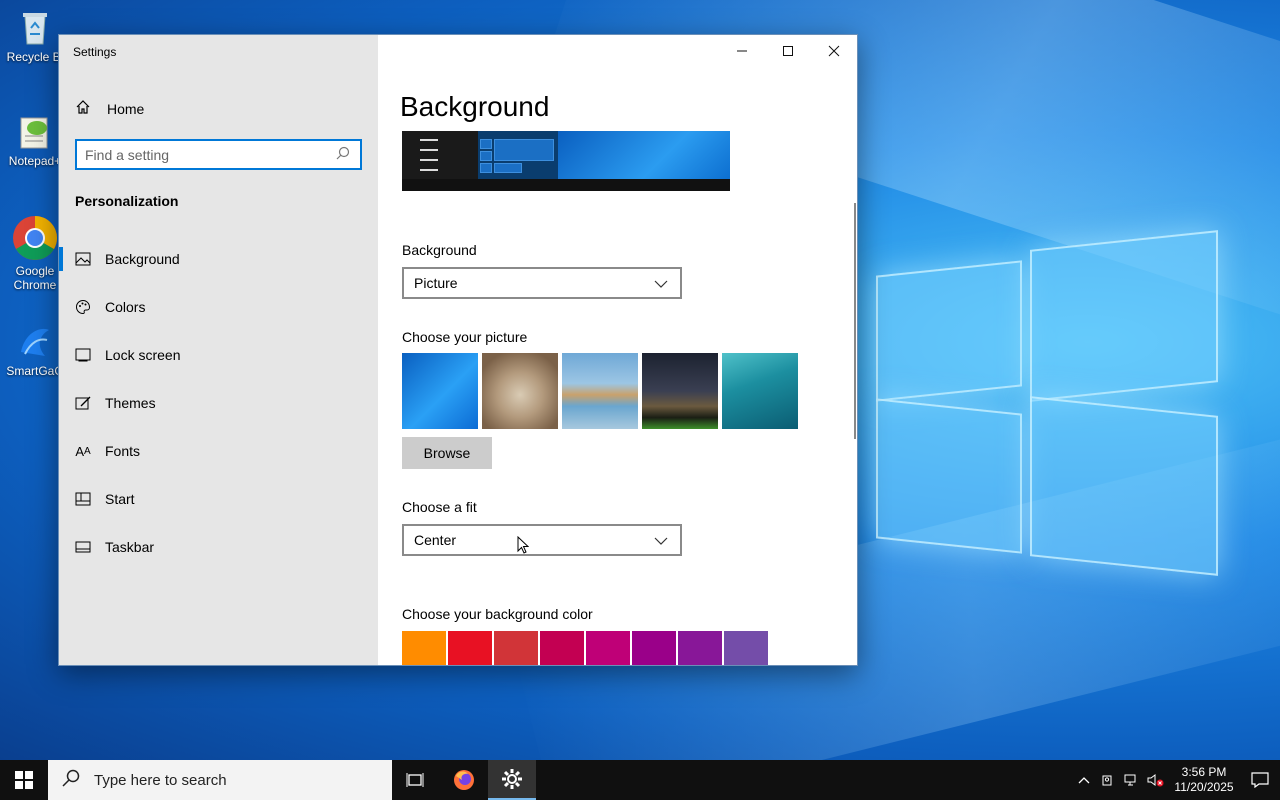  I want to click on notepadpp-icon, so click(35, 132).